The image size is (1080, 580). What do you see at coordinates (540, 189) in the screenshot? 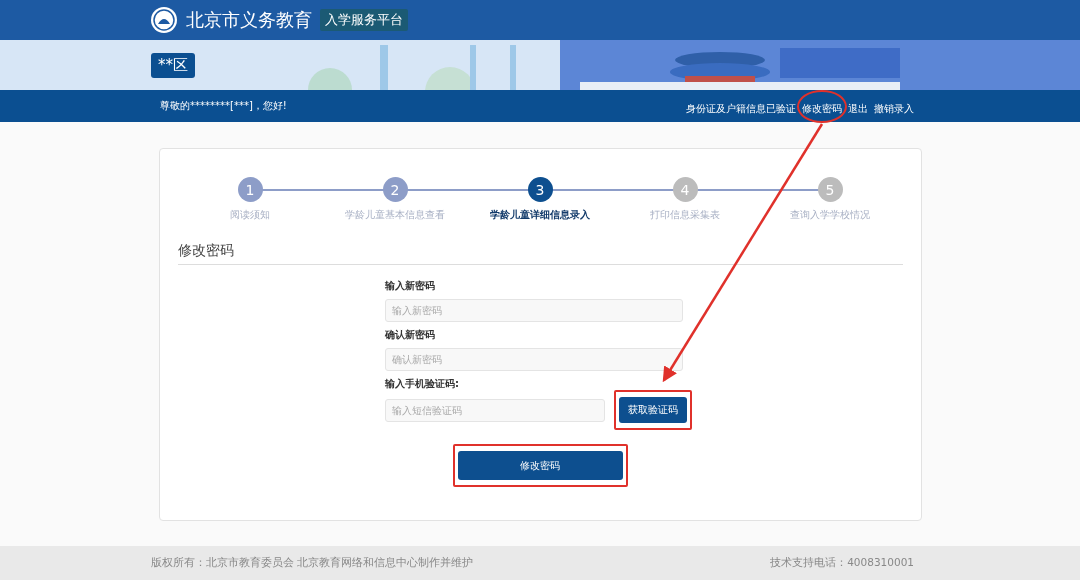
I see `step-number: 3` at bounding box center [540, 189].